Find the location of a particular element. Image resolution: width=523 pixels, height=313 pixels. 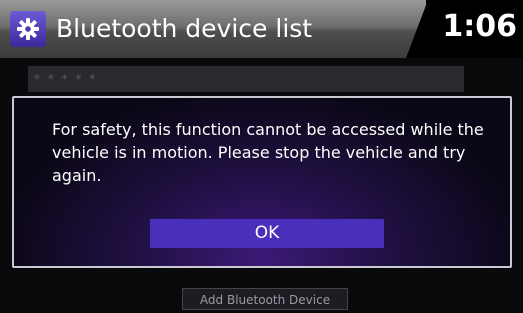

list-item: * * * * * is located at coordinates (246, 79).